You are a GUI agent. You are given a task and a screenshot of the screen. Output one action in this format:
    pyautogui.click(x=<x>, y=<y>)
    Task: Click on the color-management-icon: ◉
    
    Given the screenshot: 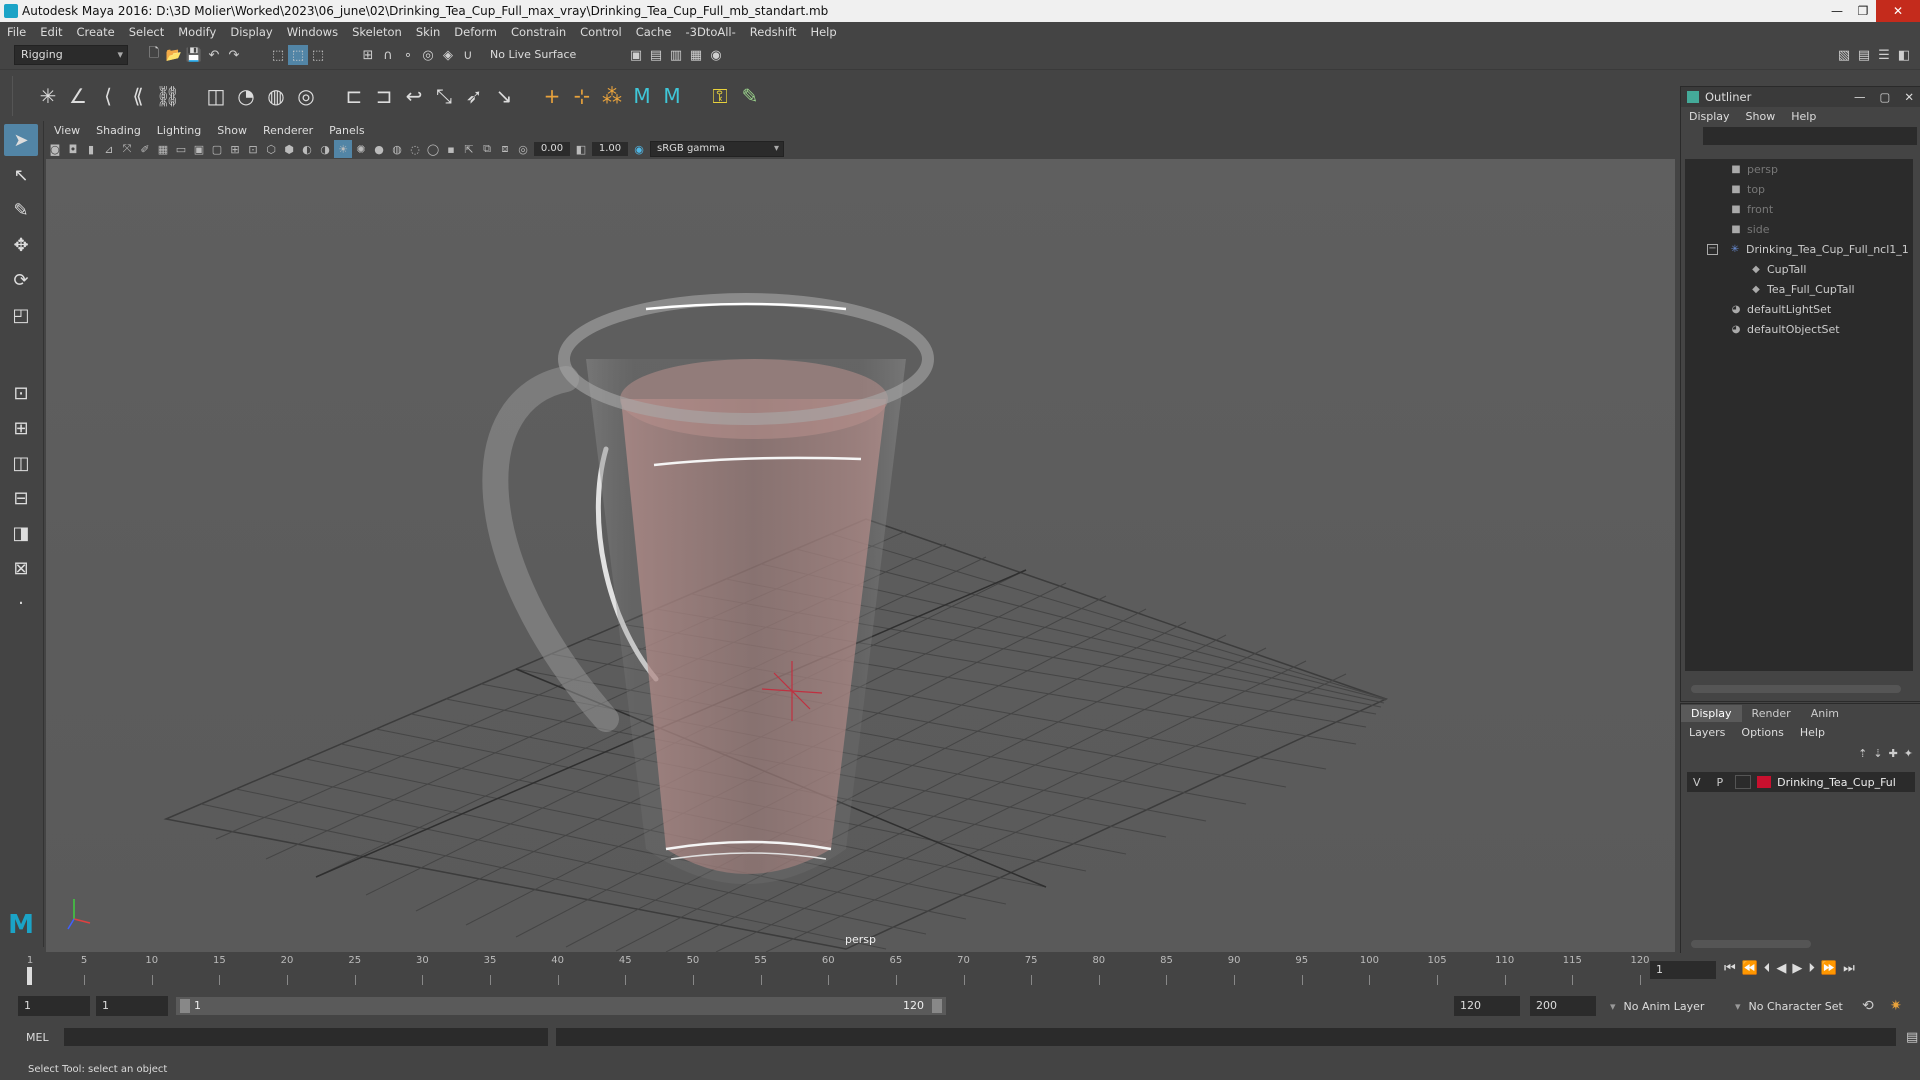 What is the action you would take?
    pyautogui.click(x=639, y=149)
    